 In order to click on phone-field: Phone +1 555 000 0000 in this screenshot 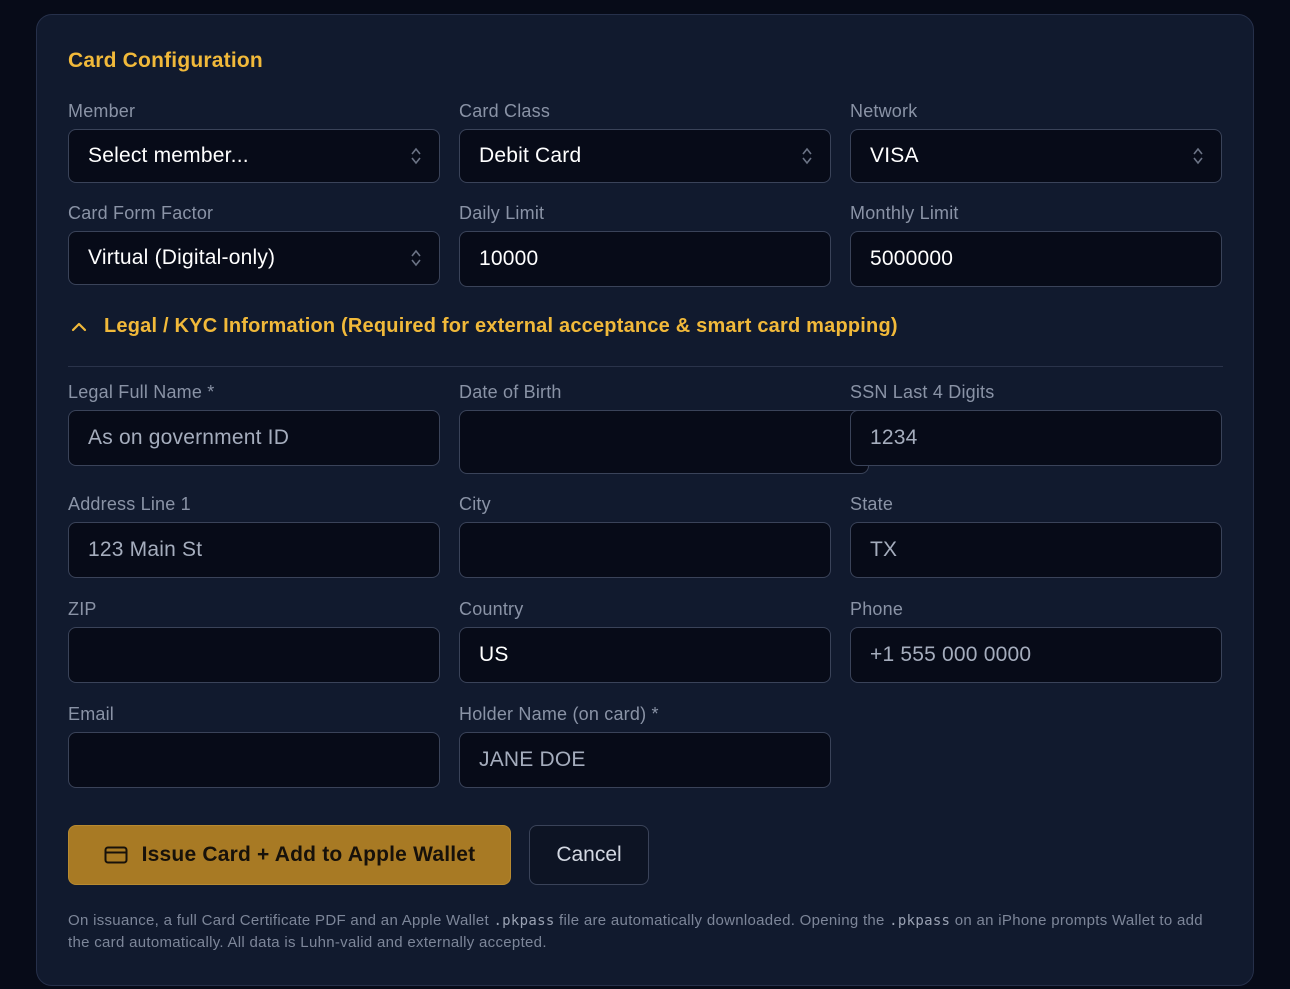, I will do `click(1036, 640)`.